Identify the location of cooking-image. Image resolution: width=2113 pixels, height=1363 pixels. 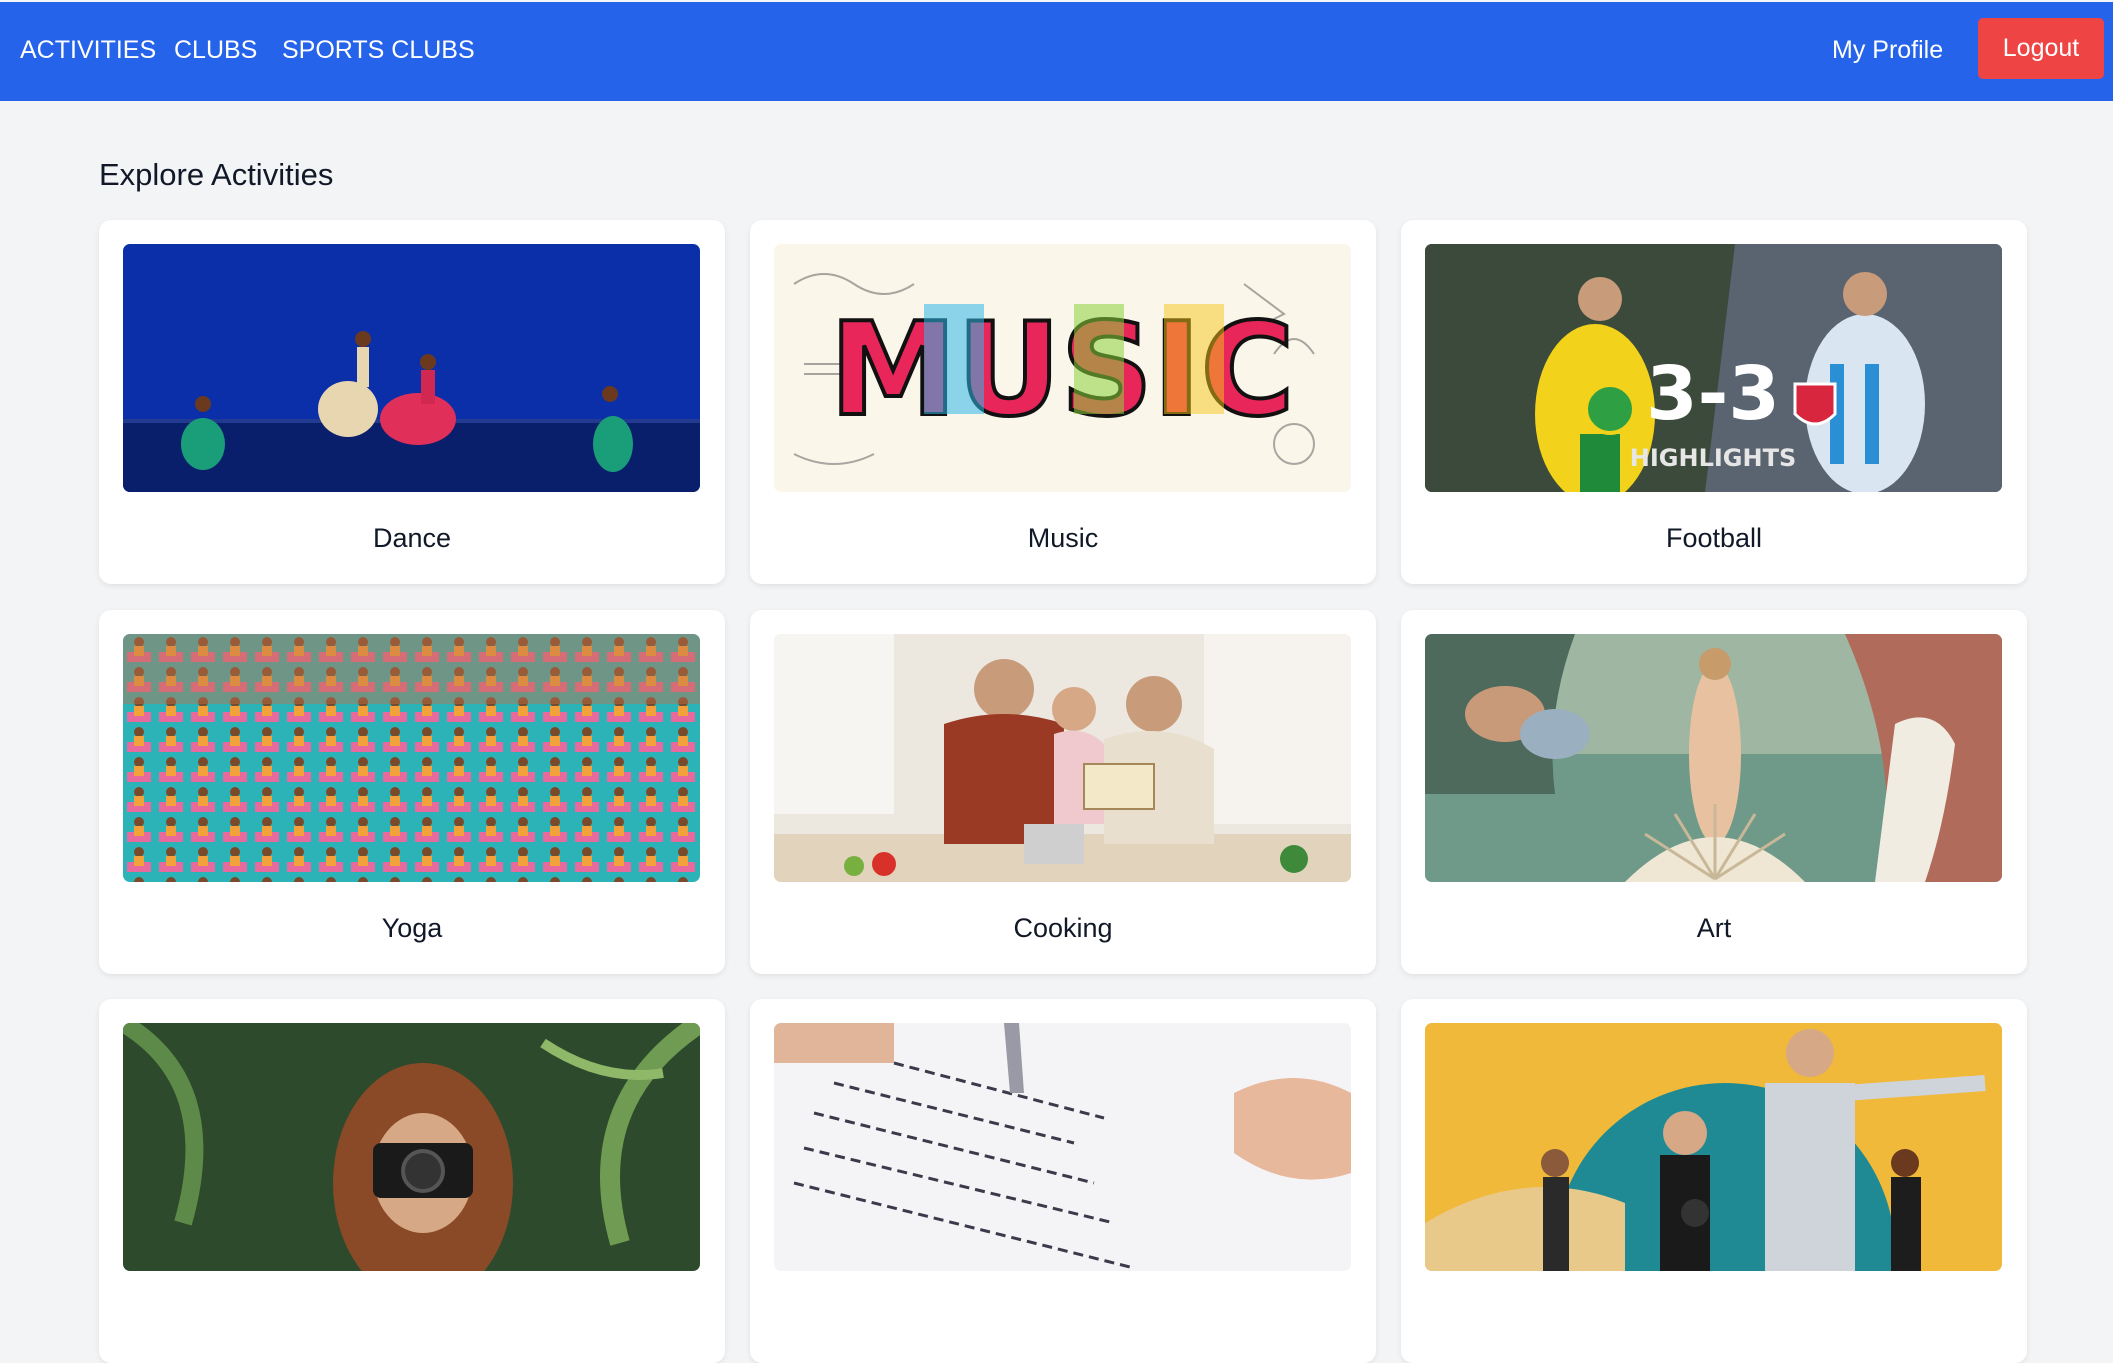
(1062, 758).